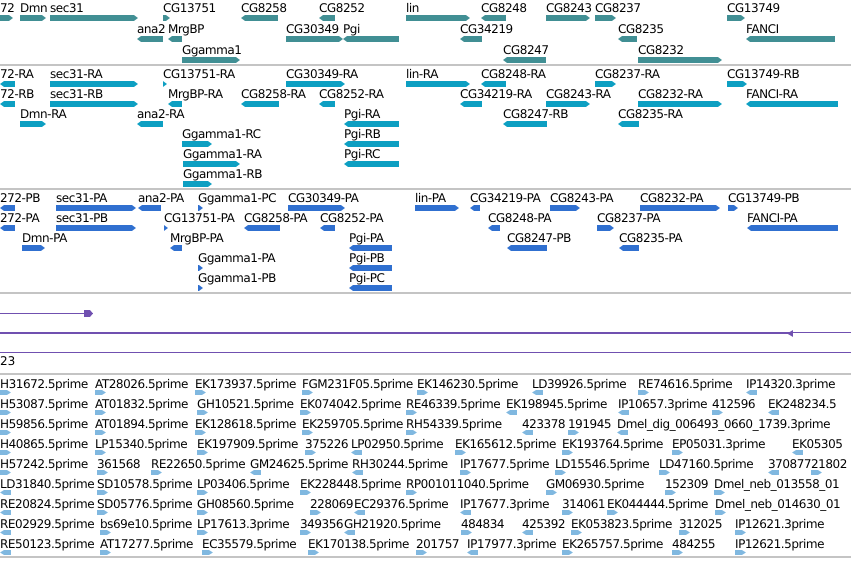 This screenshot has height=562, width=851. What do you see at coordinates (144, 504) in the screenshot?
I see `est-label: SD05776.5prime` at bounding box center [144, 504].